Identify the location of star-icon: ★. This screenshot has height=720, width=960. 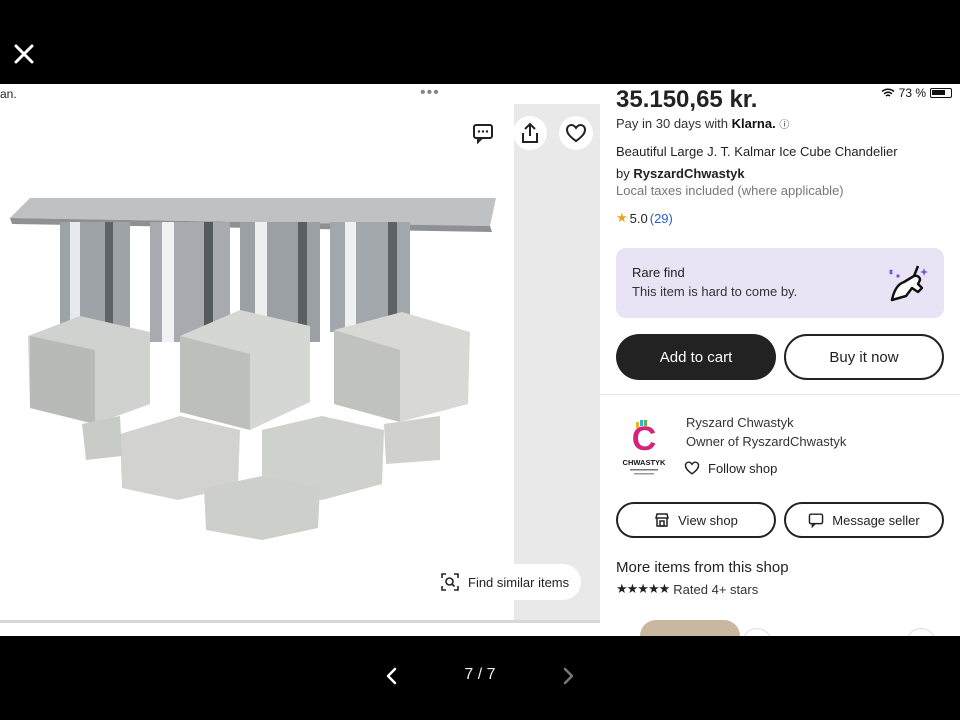
(622, 217).